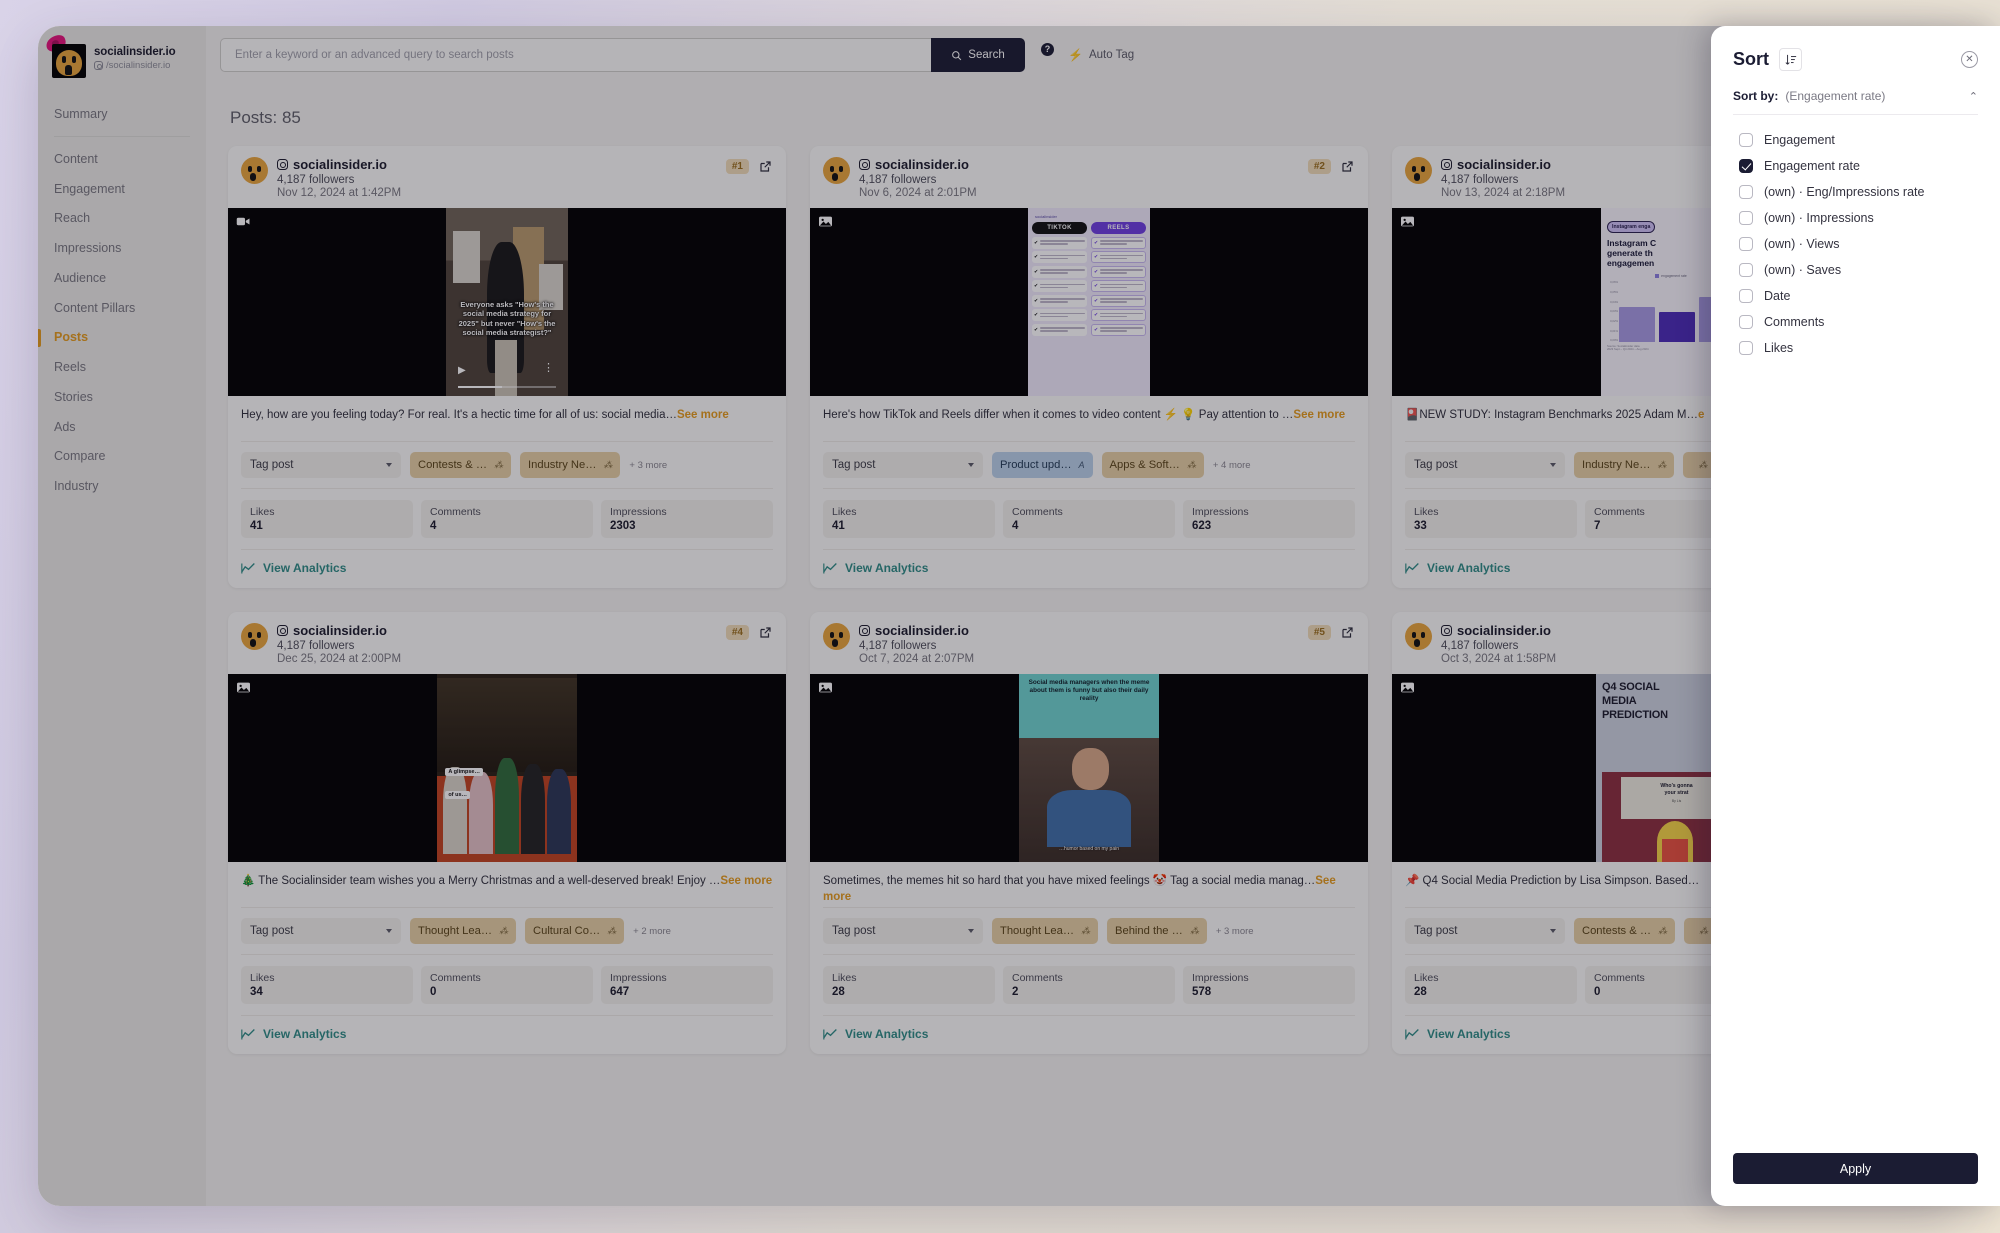 Image resolution: width=2000 pixels, height=1233 pixels. What do you see at coordinates (1858, 322) in the screenshot?
I see `sort-option-comments: Comments` at bounding box center [1858, 322].